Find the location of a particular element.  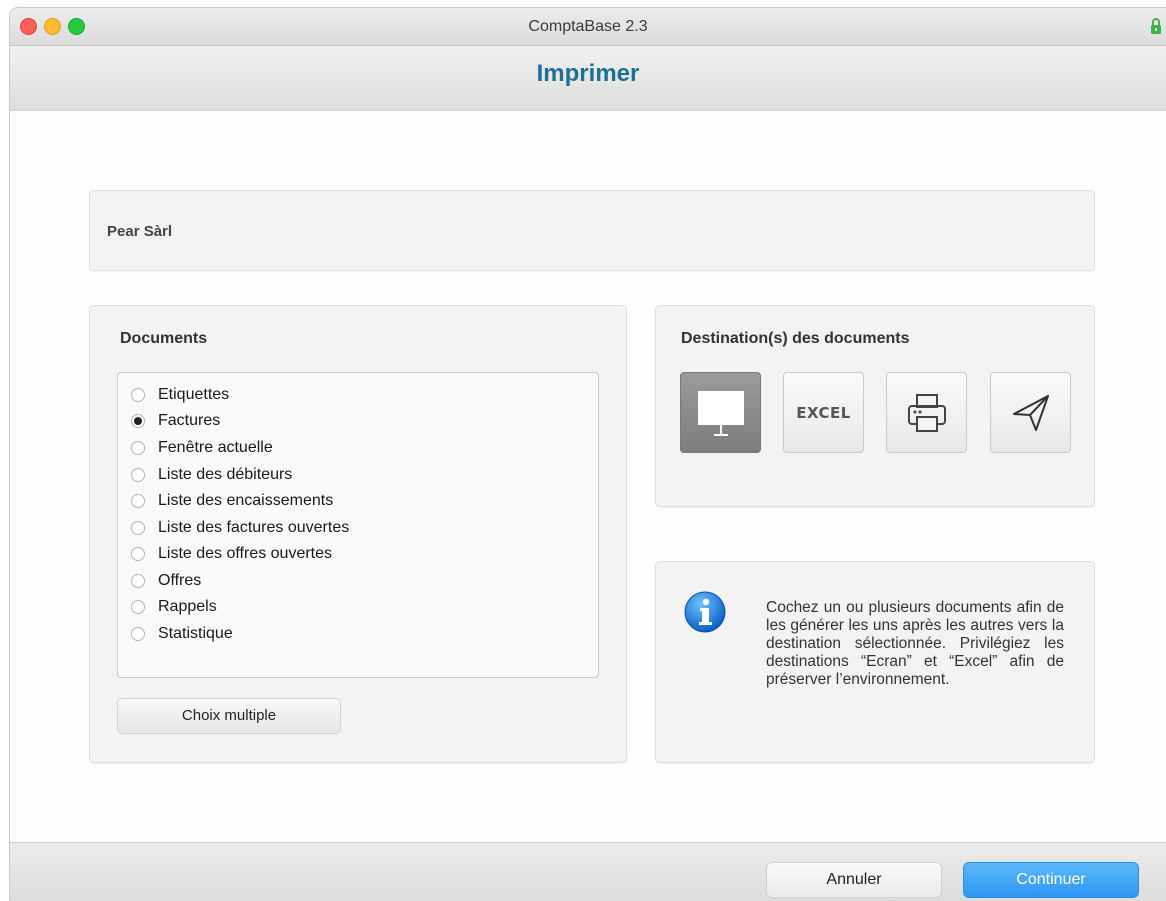

option-label: Statistique is located at coordinates (195, 633).